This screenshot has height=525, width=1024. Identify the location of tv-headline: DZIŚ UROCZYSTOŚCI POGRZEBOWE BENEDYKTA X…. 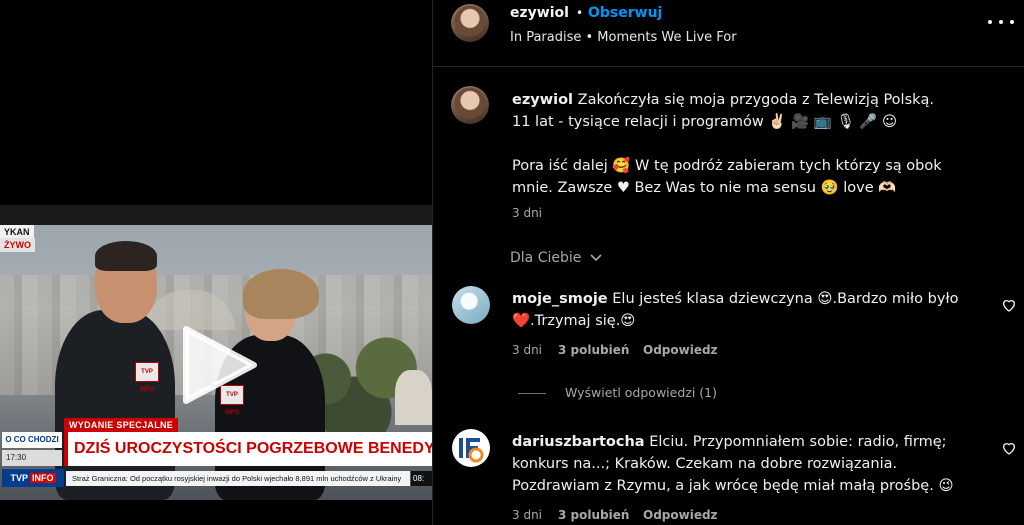
(248, 449).